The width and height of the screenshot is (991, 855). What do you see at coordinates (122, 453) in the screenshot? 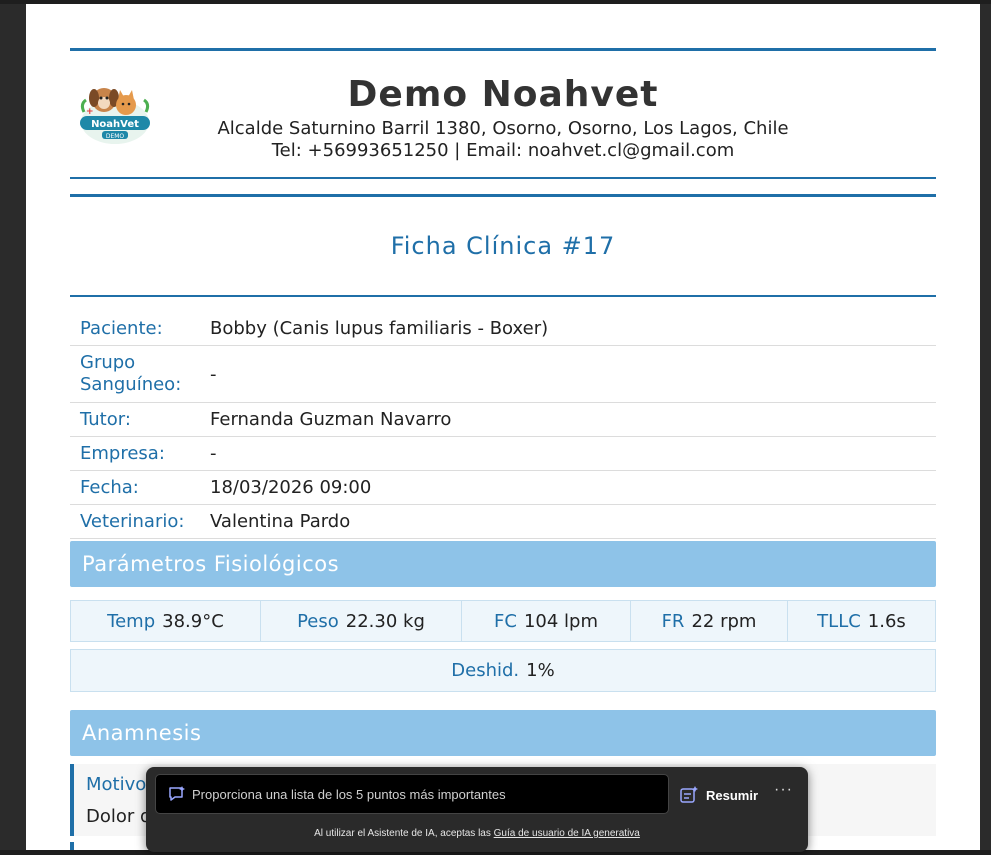
I see `info-label: Empresa:` at bounding box center [122, 453].